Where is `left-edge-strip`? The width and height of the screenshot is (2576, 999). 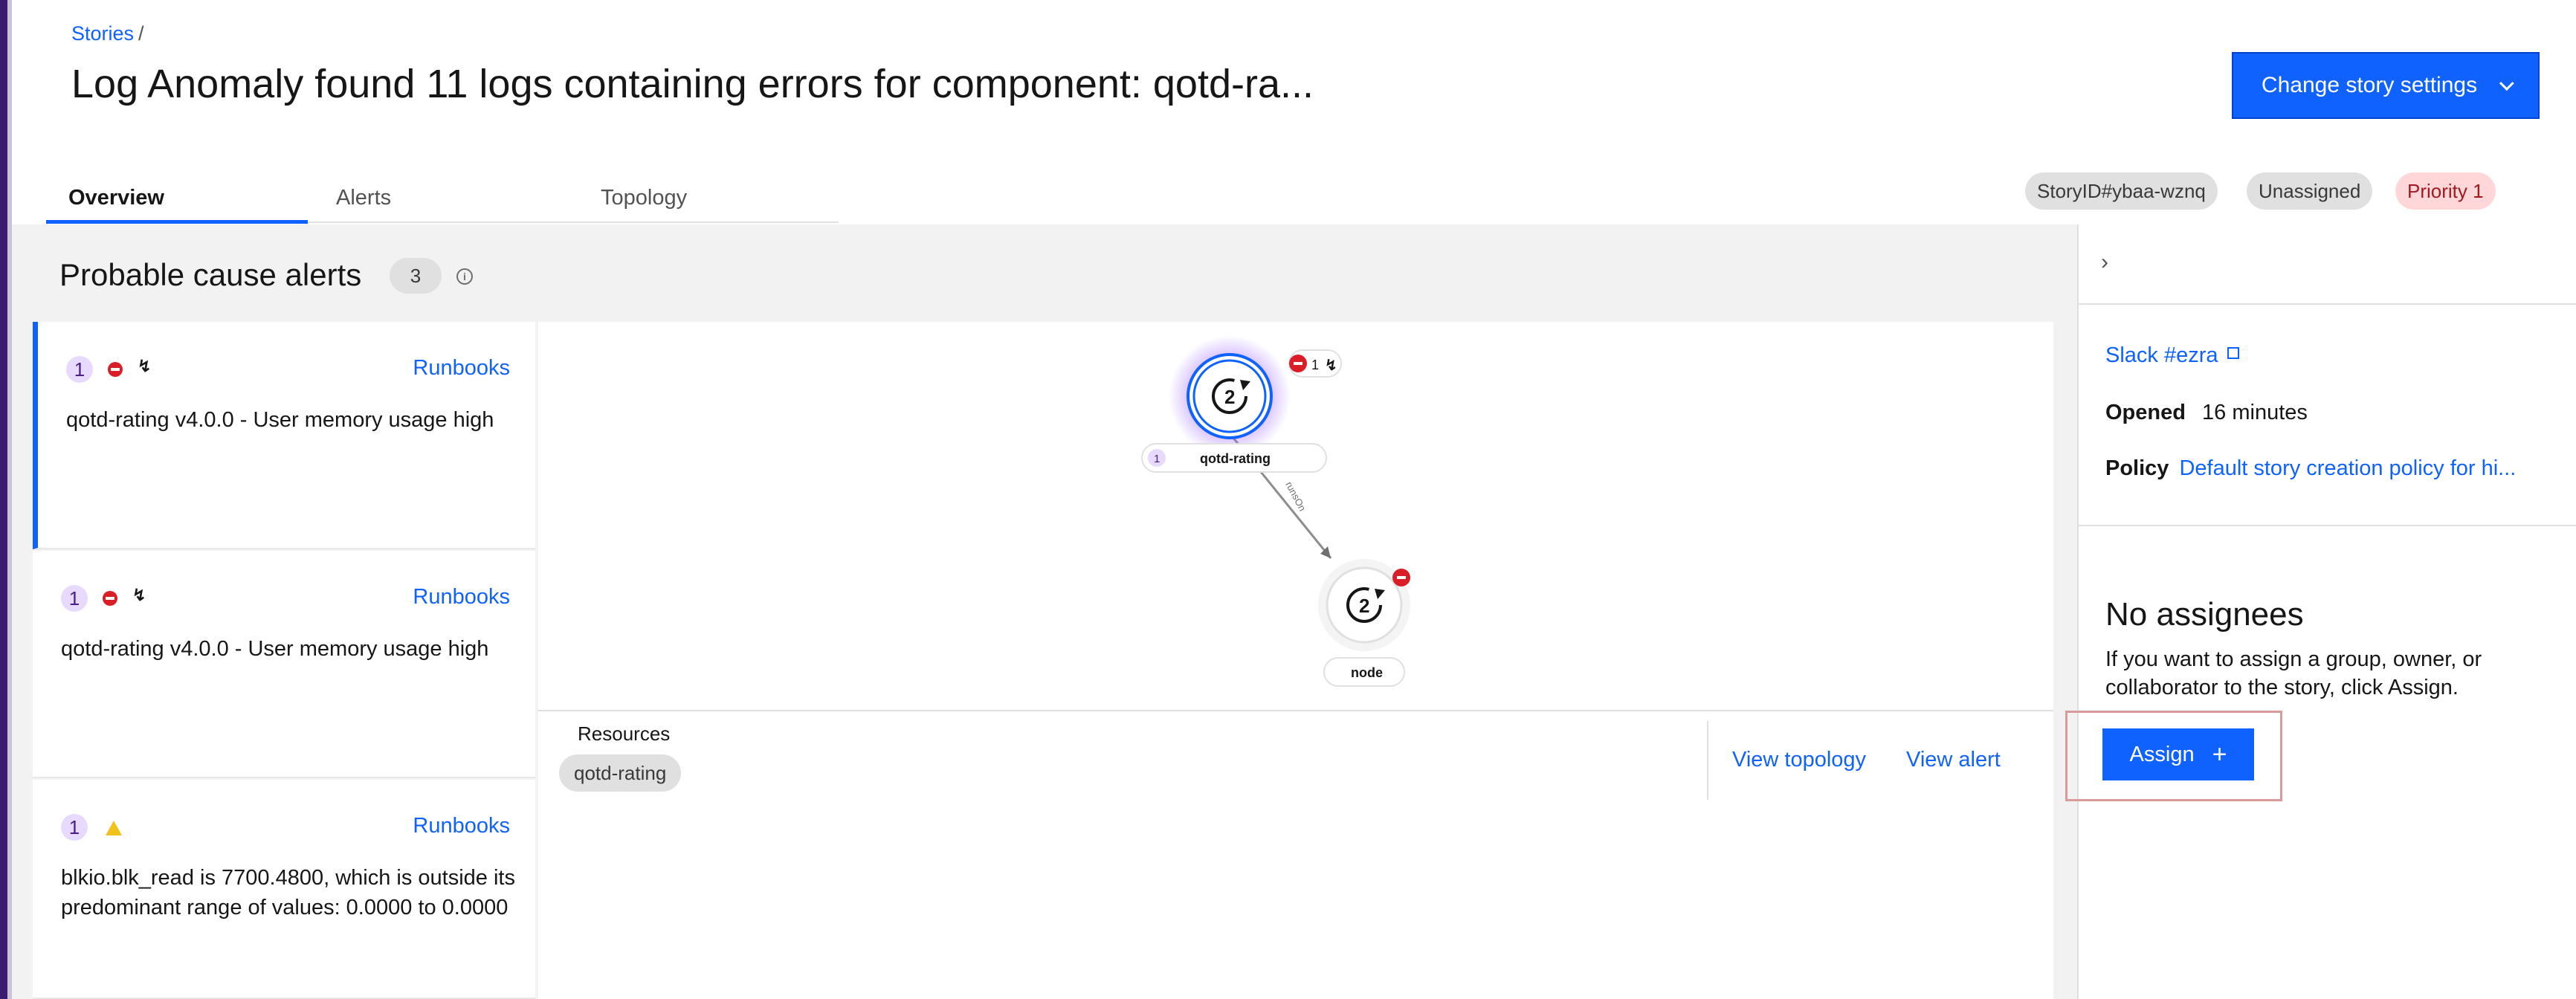 left-edge-strip is located at coordinates (3, 499).